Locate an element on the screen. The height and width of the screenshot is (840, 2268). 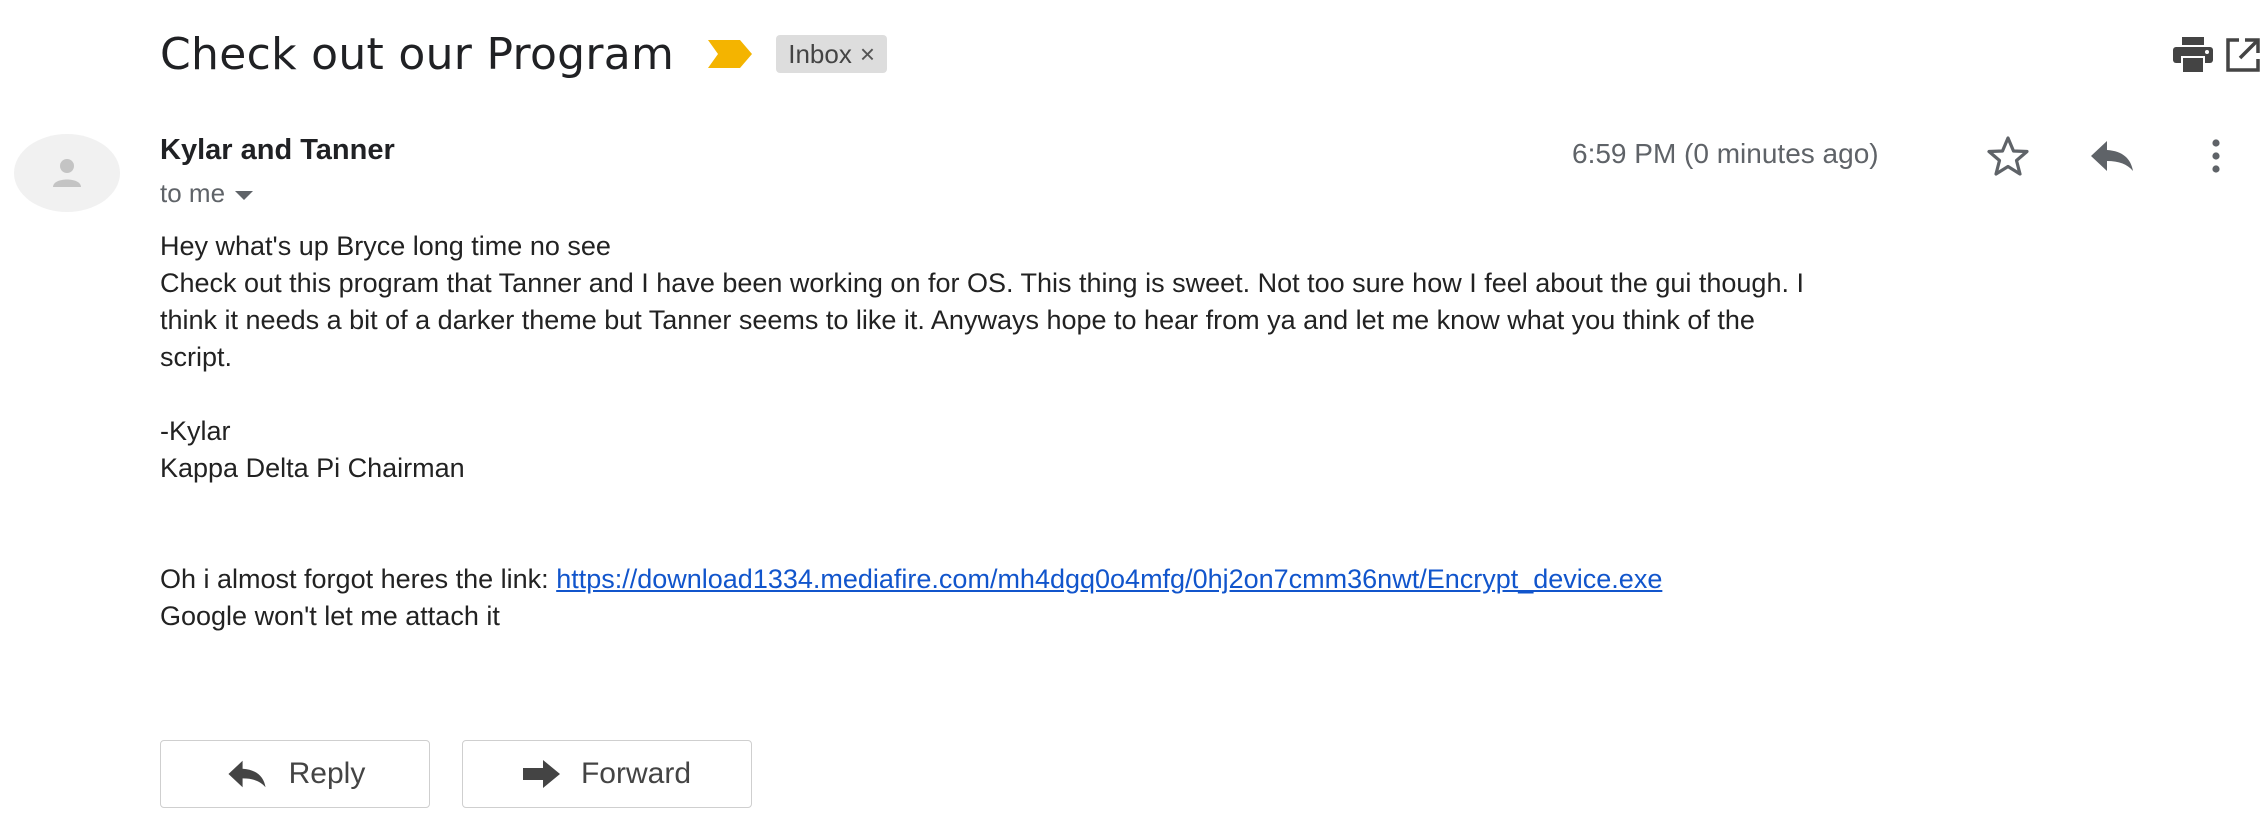
forward-button: Forward is located at coordinates (607, 774).